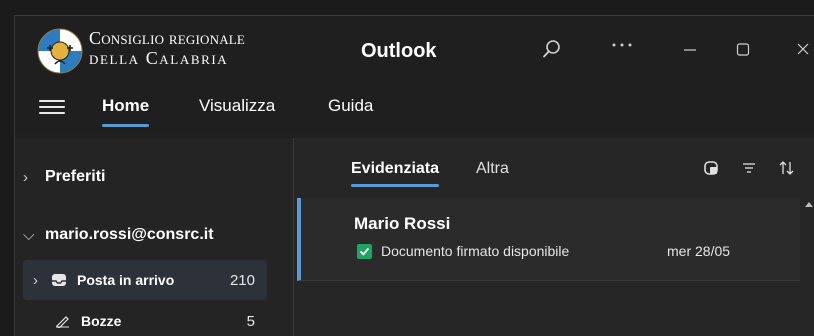  Describe the element at coordinates (145, 321) in the screenshot. I see `folder-item-drafts: Bozze 5` at that location.